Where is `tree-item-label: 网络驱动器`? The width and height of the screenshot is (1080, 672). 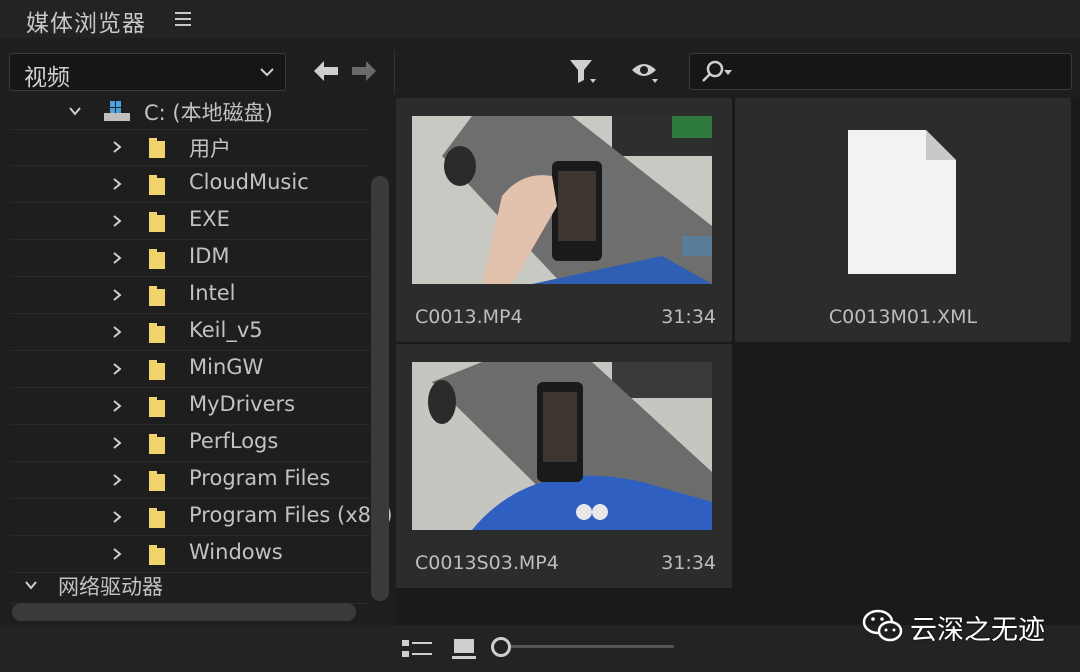
tree-item-label: 网络驱动器 is located at coordinates (110, 587).